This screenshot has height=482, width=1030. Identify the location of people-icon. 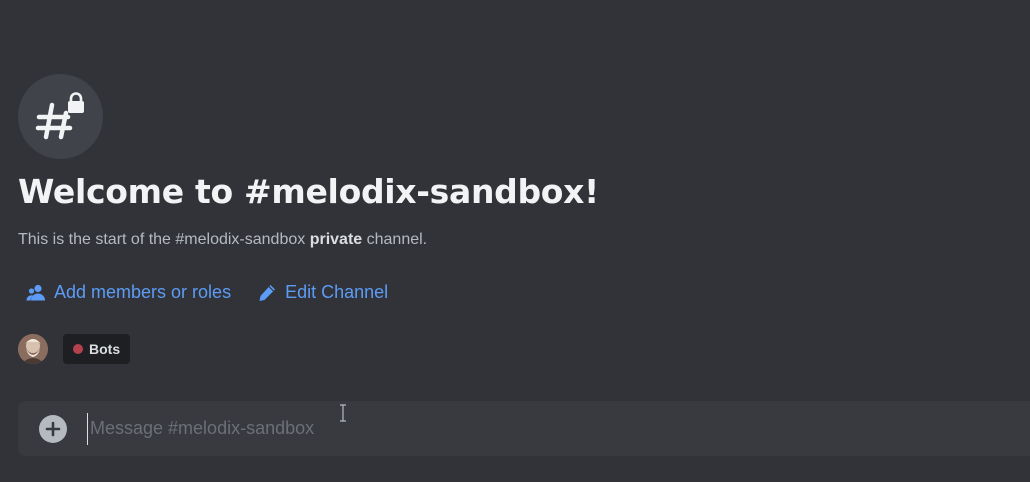
(35, 292).